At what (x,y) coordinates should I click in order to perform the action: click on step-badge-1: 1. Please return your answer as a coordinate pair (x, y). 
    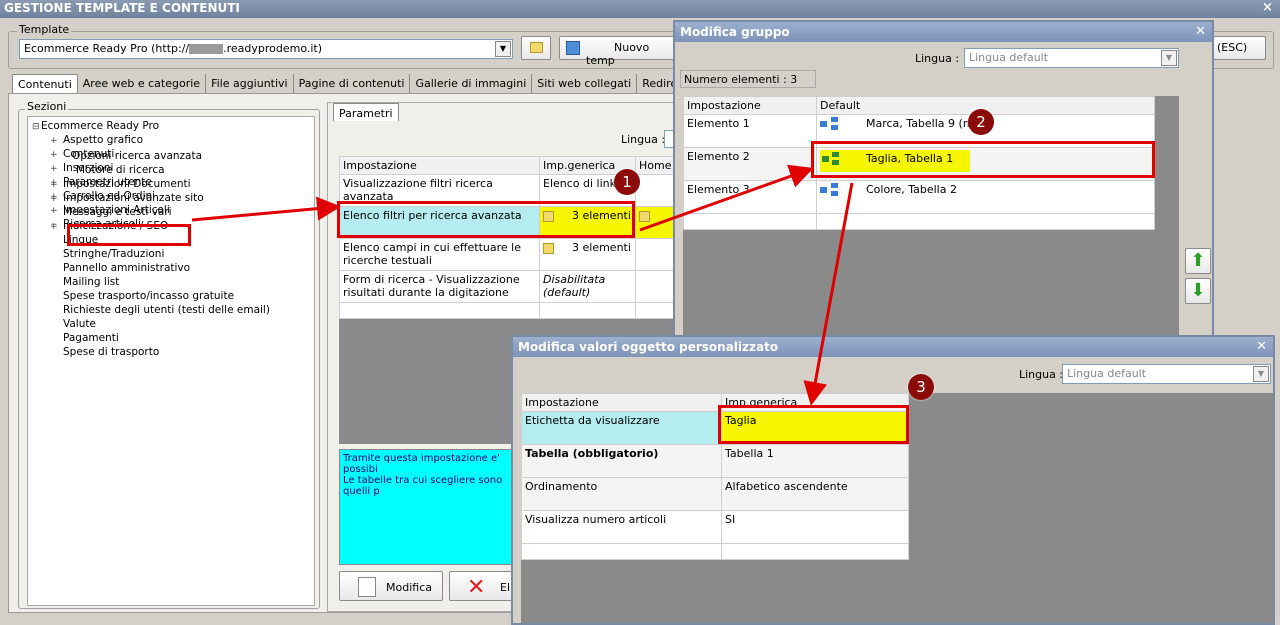
    Looking at the image, I should click on (627, 182).